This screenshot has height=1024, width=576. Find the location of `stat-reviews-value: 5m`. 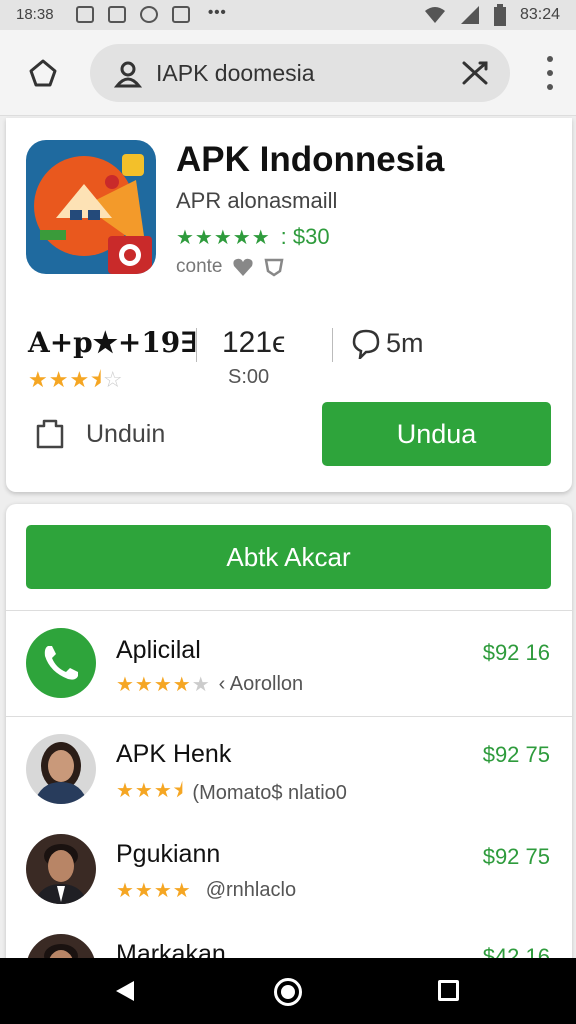

stat-reviews-value: 5m is located at coordinates (405, 343).